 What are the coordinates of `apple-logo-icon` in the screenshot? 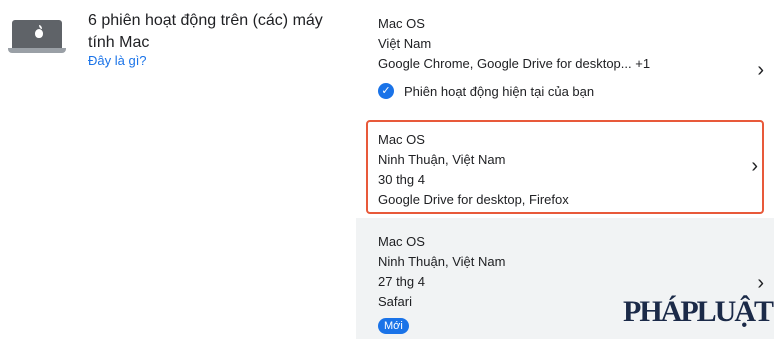 It's located at (39, 33).